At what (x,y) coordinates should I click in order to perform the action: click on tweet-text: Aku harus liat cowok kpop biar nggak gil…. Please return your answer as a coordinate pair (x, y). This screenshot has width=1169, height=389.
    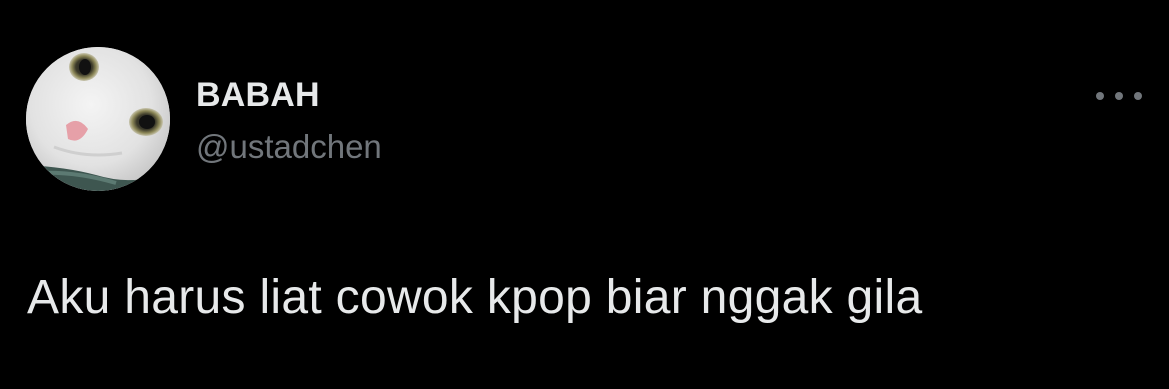
    Looking at the image, I should click on (475, 297).